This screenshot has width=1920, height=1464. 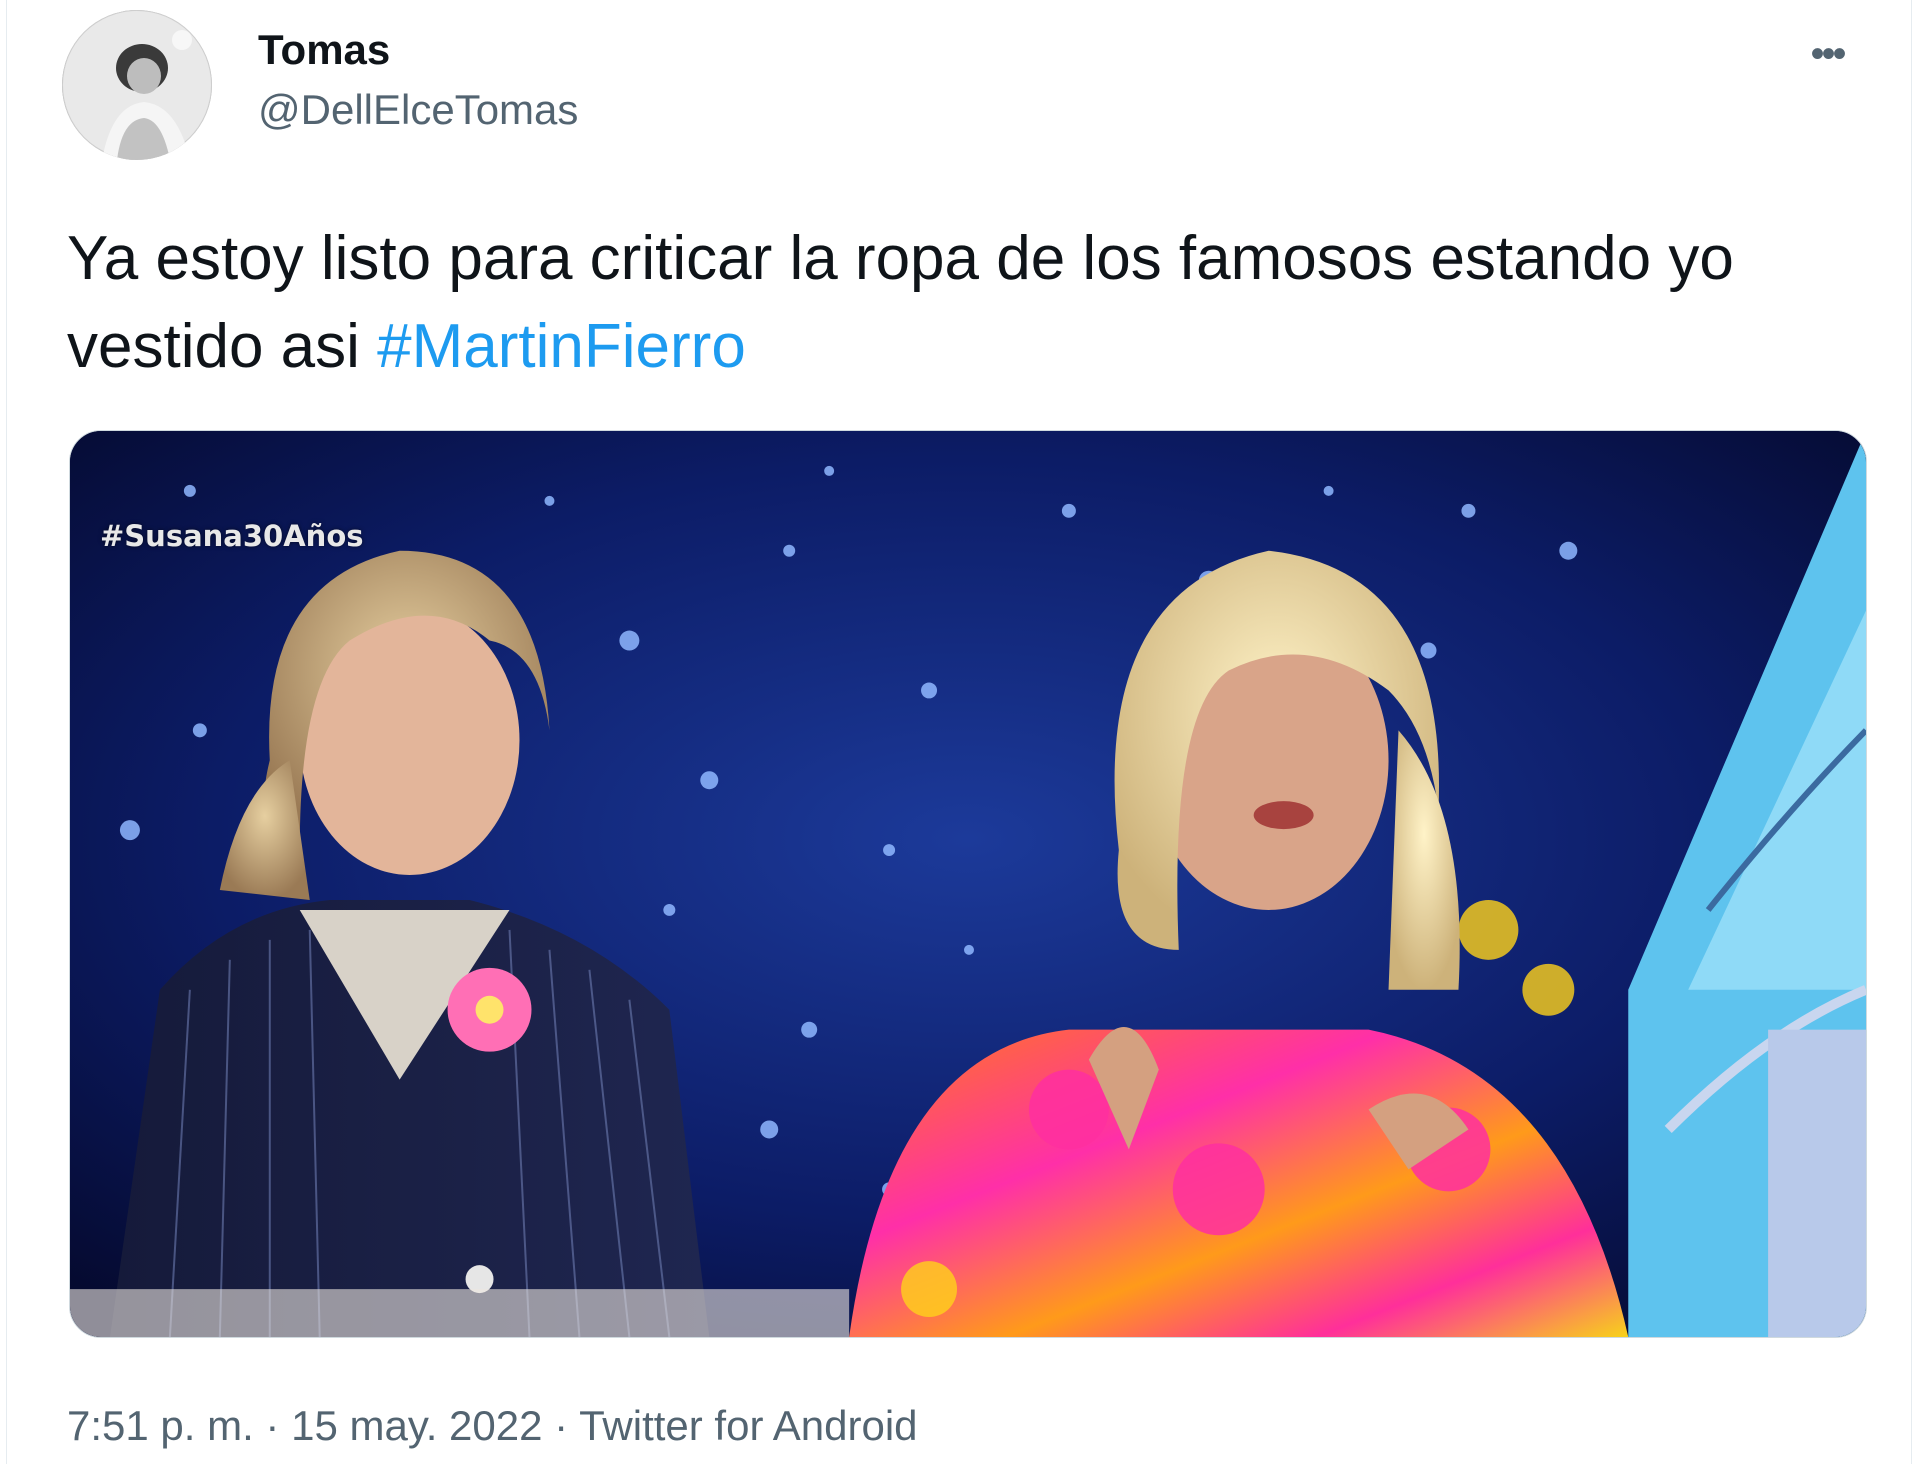 I want to click on display-name: Tomas, so click(x=418, y=50).